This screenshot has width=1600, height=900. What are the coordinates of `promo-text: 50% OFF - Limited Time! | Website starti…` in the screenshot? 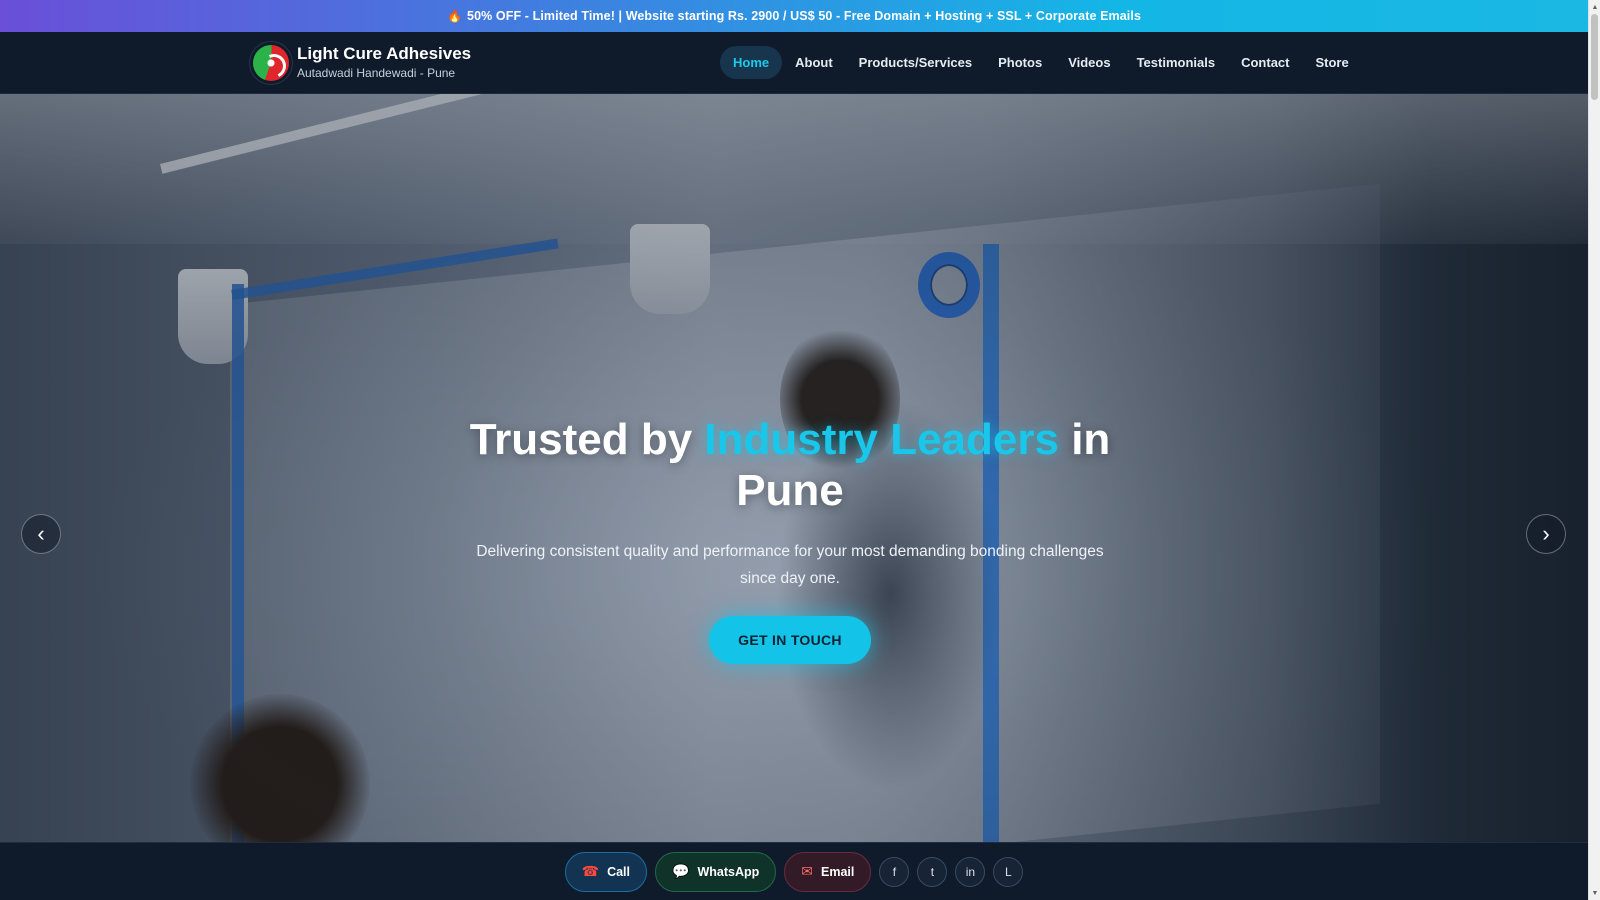 It's located at (804, 16).